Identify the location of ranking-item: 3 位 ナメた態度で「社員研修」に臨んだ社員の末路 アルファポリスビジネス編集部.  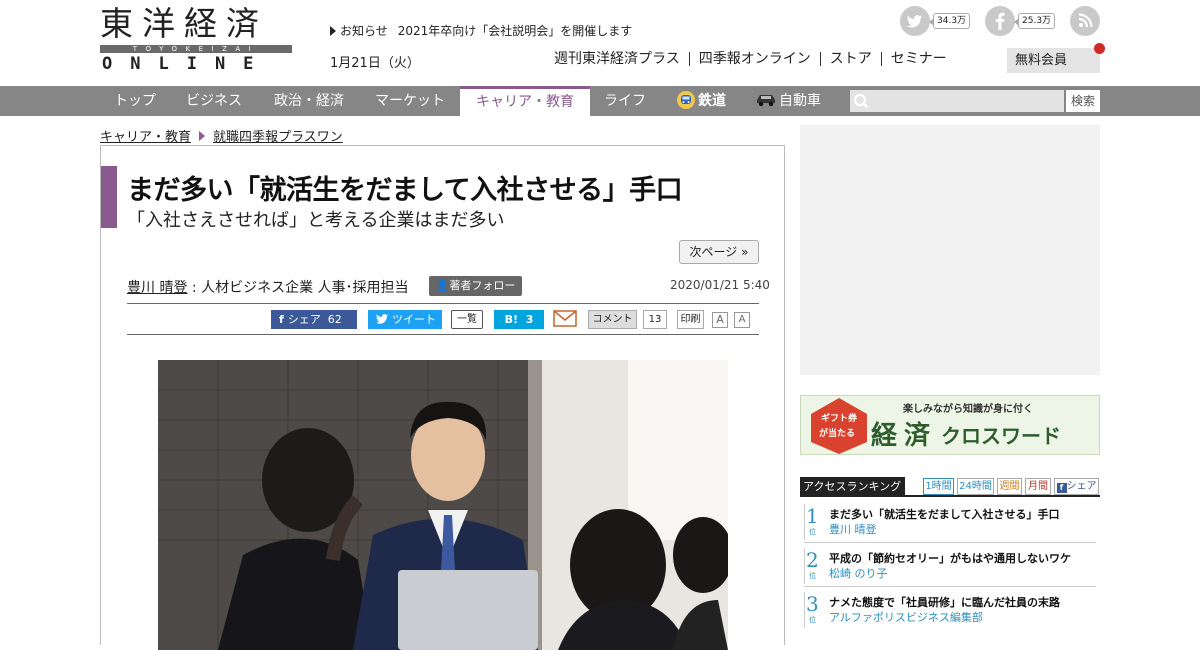
(950, 611).